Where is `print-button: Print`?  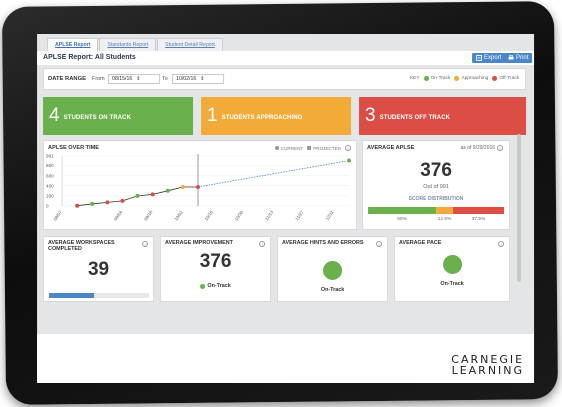 print-button: Print is located at coordinates (518, 57).